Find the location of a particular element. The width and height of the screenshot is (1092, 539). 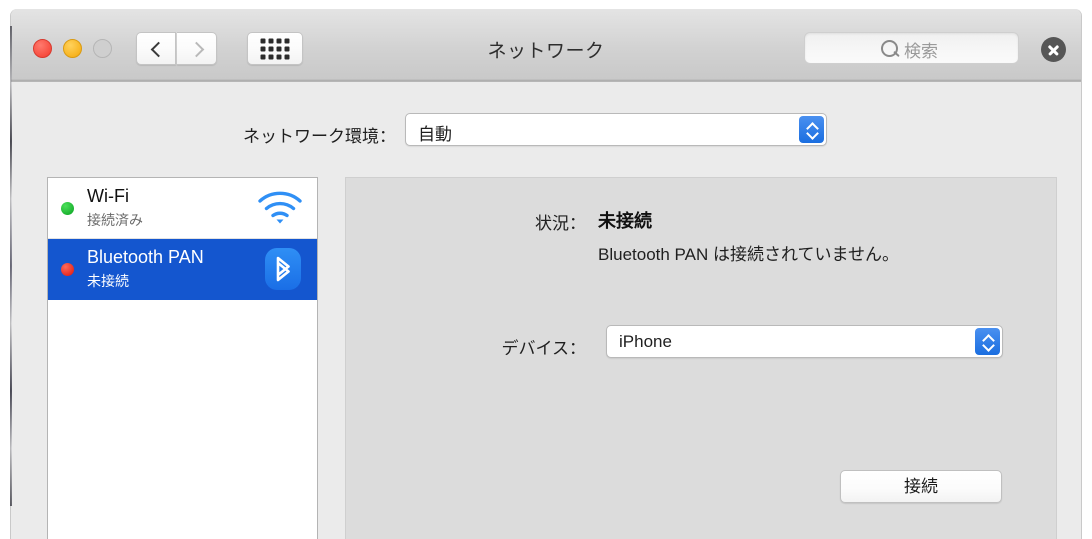

status-value: 未接続 is located at coordinates (625, 221).